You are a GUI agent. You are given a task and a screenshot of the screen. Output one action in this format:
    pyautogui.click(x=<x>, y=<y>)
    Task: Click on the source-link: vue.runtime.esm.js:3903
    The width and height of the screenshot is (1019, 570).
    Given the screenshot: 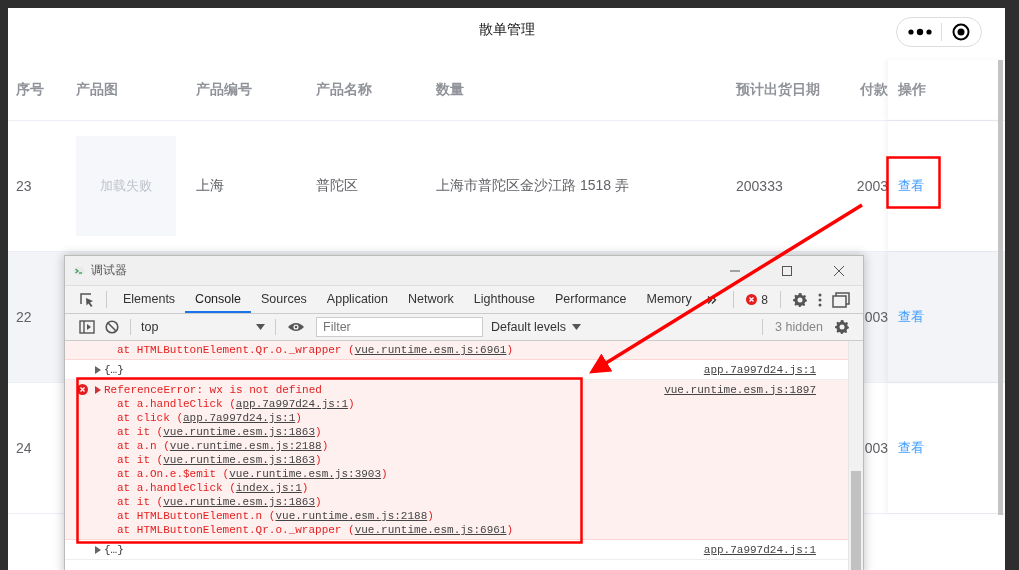 What is the action you would take?
    pyautogui.click(x=305, y=474)
    